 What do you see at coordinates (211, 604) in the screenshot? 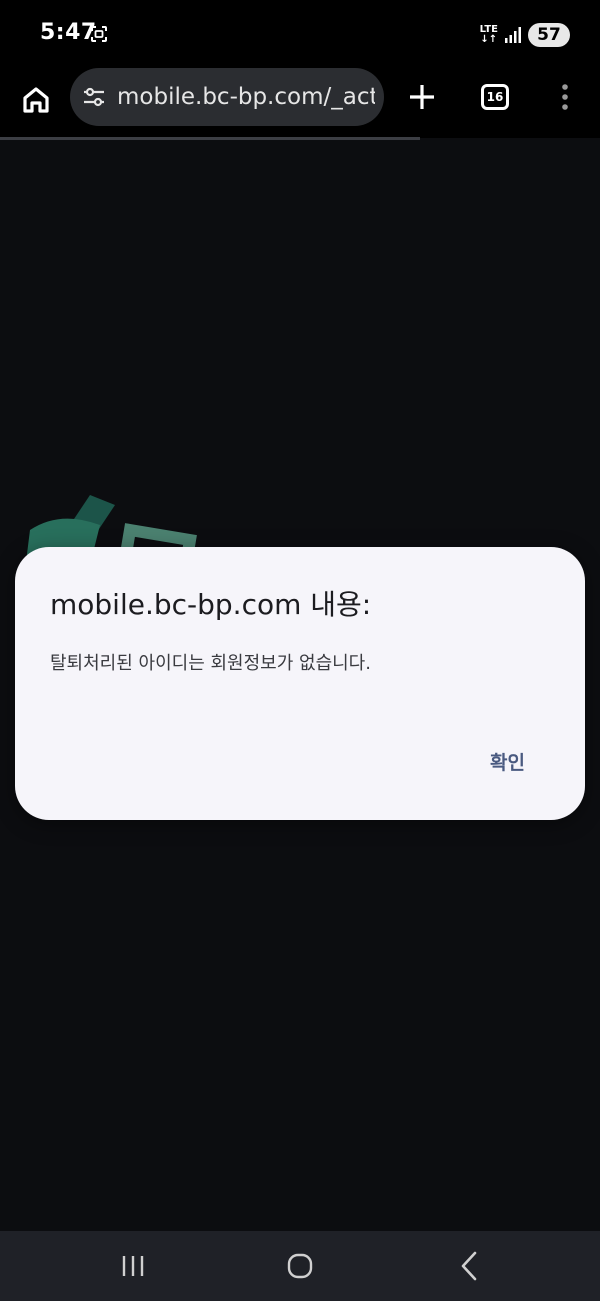
I see `dialog-title: mobile.bc-bp.com 내용:` at bounding box center [211, 604].